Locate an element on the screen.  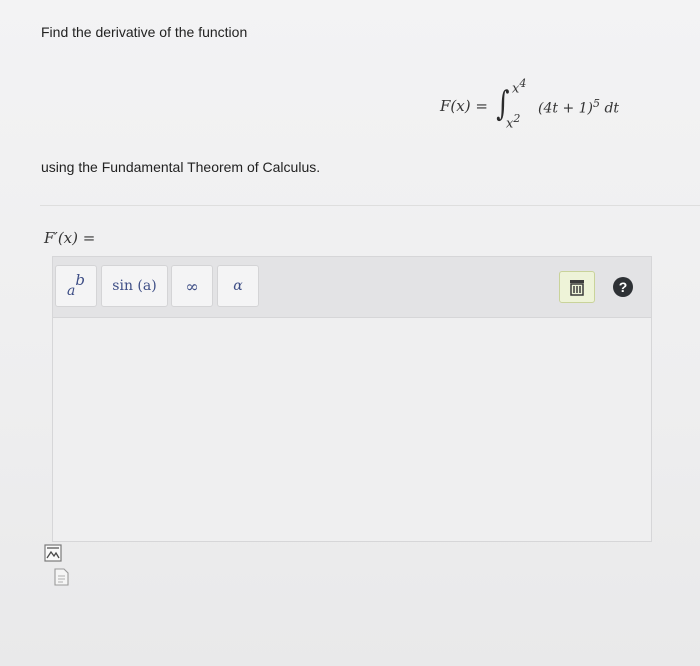
trash-button is located at coordinates (577, 287).